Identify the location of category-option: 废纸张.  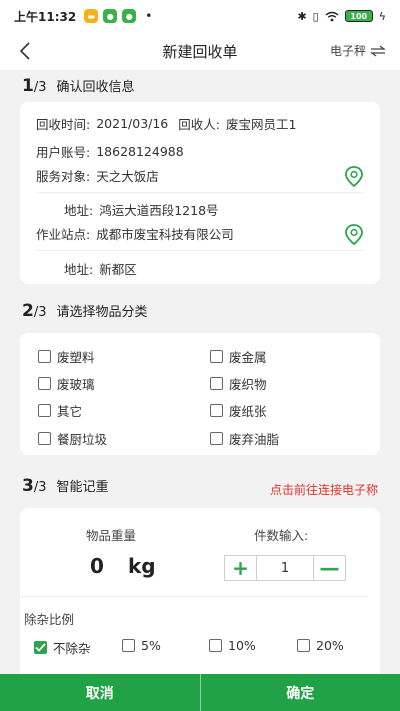
(238, 410).